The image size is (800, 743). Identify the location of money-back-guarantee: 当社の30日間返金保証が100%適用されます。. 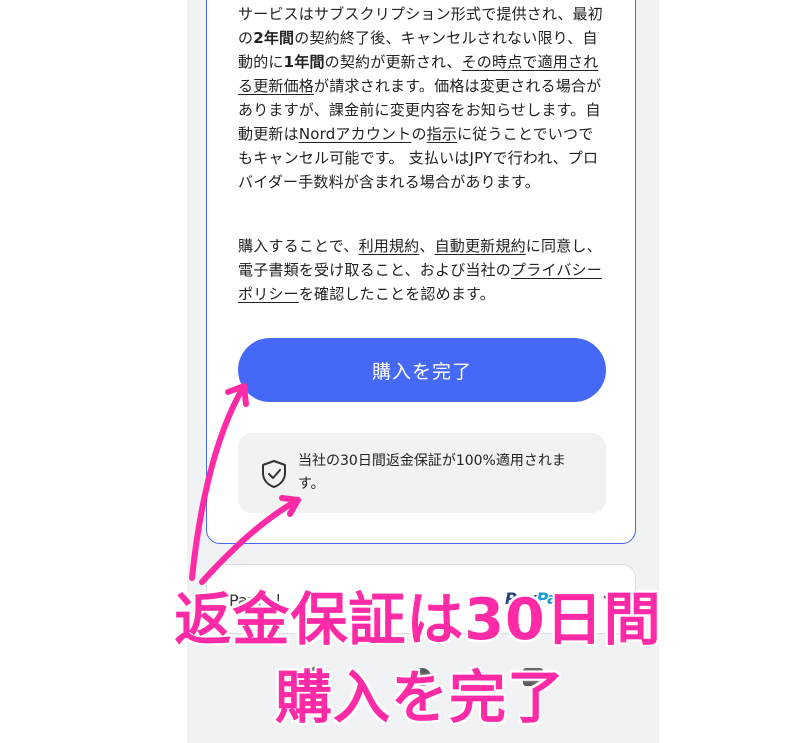
(422, 473).